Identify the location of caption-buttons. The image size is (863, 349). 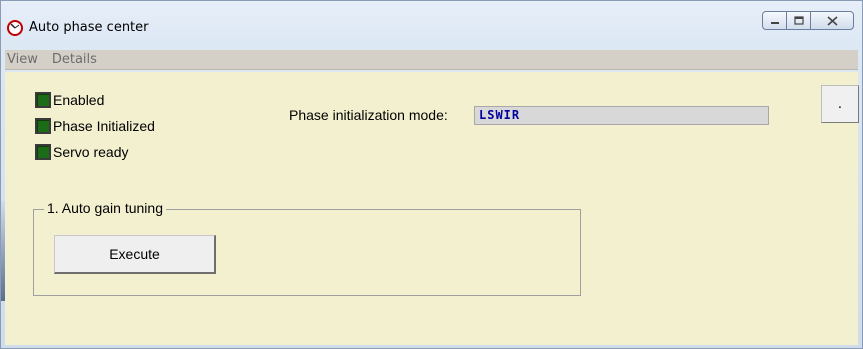
(808, 21).